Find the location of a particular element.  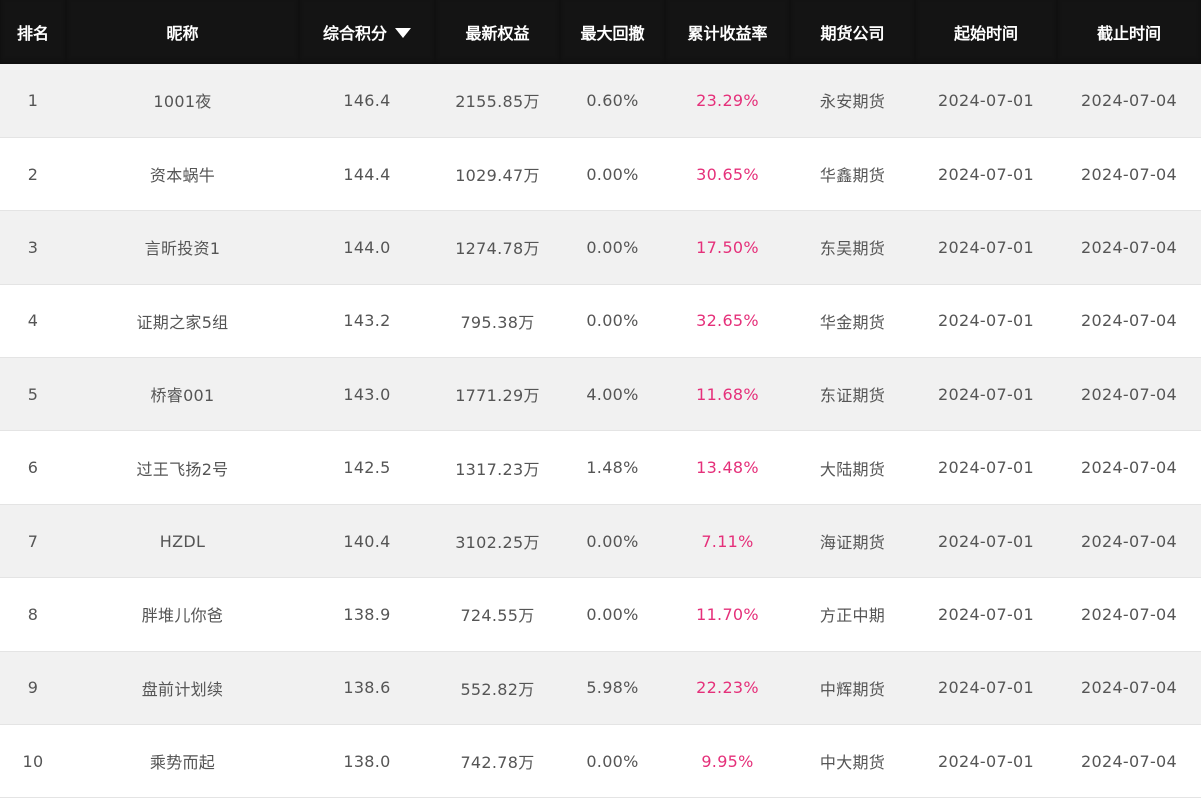

column-header-rank: 排名 is located at coordinates (33, 32).